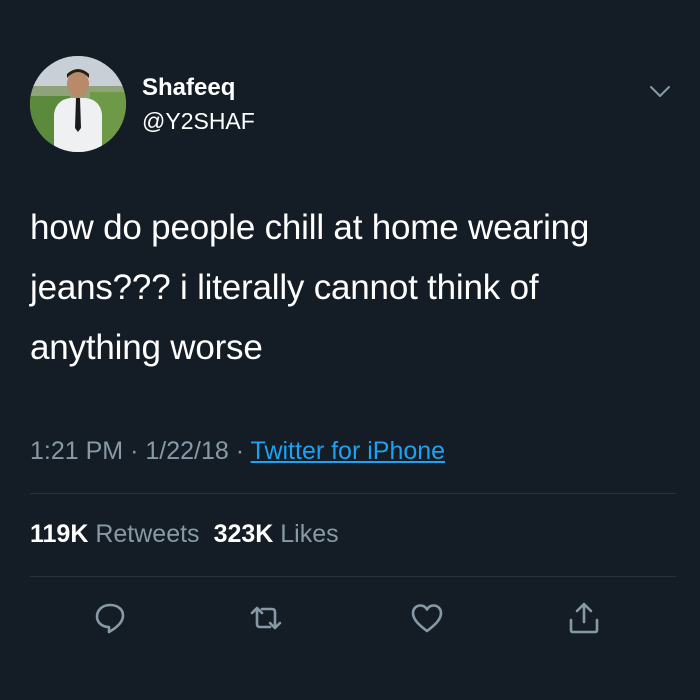 The image size is (700, 700). What do you see at coordinates (77, 451) in the screenshot?
I see `tweet-time: 1:21 PM` at bounding box center [77, 451].